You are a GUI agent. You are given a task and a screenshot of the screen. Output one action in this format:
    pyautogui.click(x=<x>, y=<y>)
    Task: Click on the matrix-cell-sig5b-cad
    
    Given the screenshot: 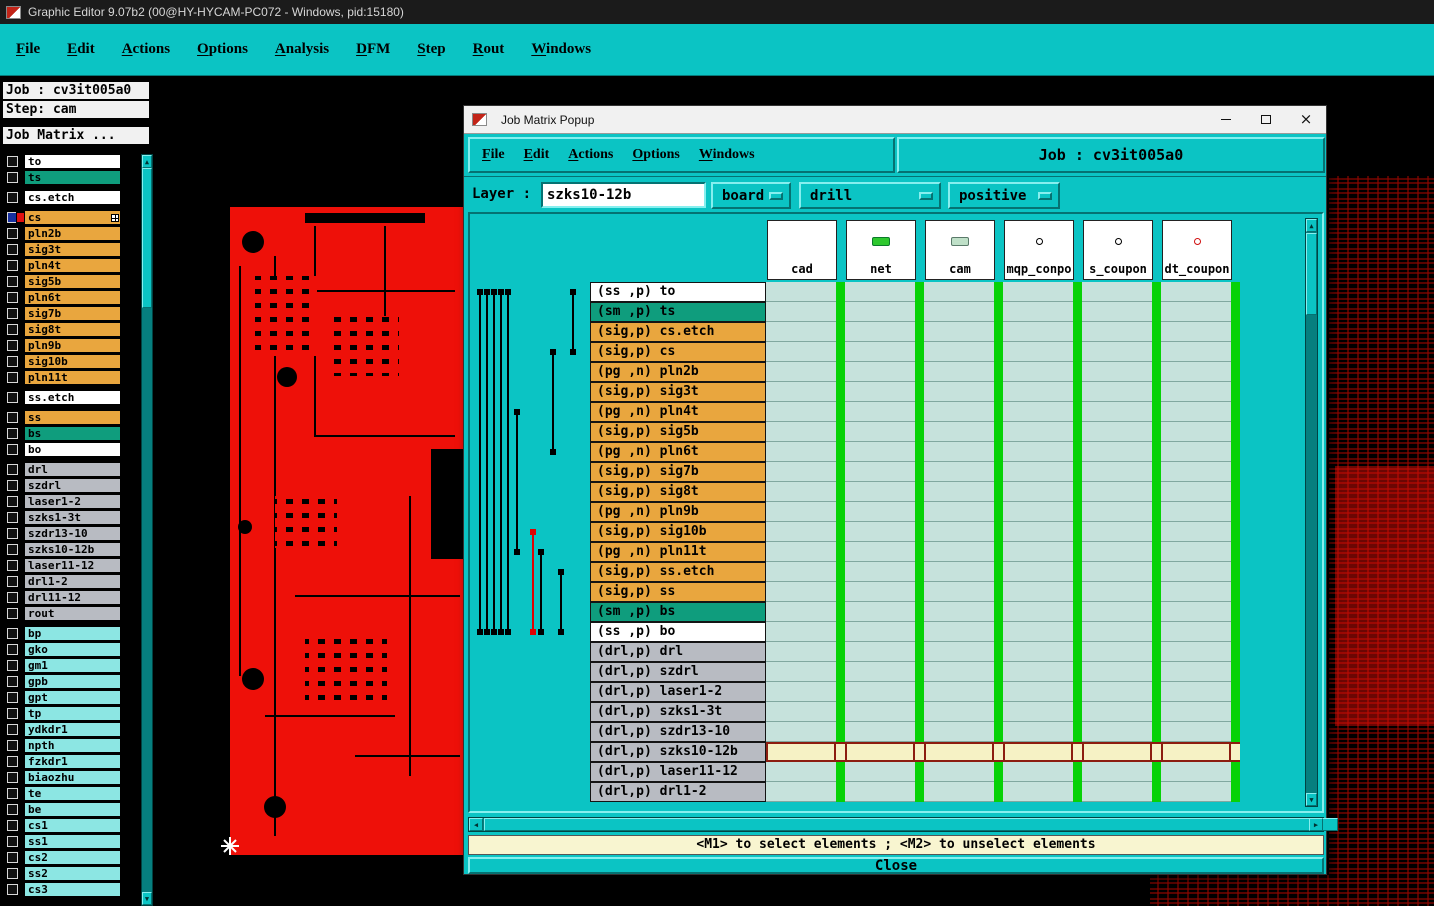 What is the action you would take?
    pyautogui.click(x=801, y=432)
    